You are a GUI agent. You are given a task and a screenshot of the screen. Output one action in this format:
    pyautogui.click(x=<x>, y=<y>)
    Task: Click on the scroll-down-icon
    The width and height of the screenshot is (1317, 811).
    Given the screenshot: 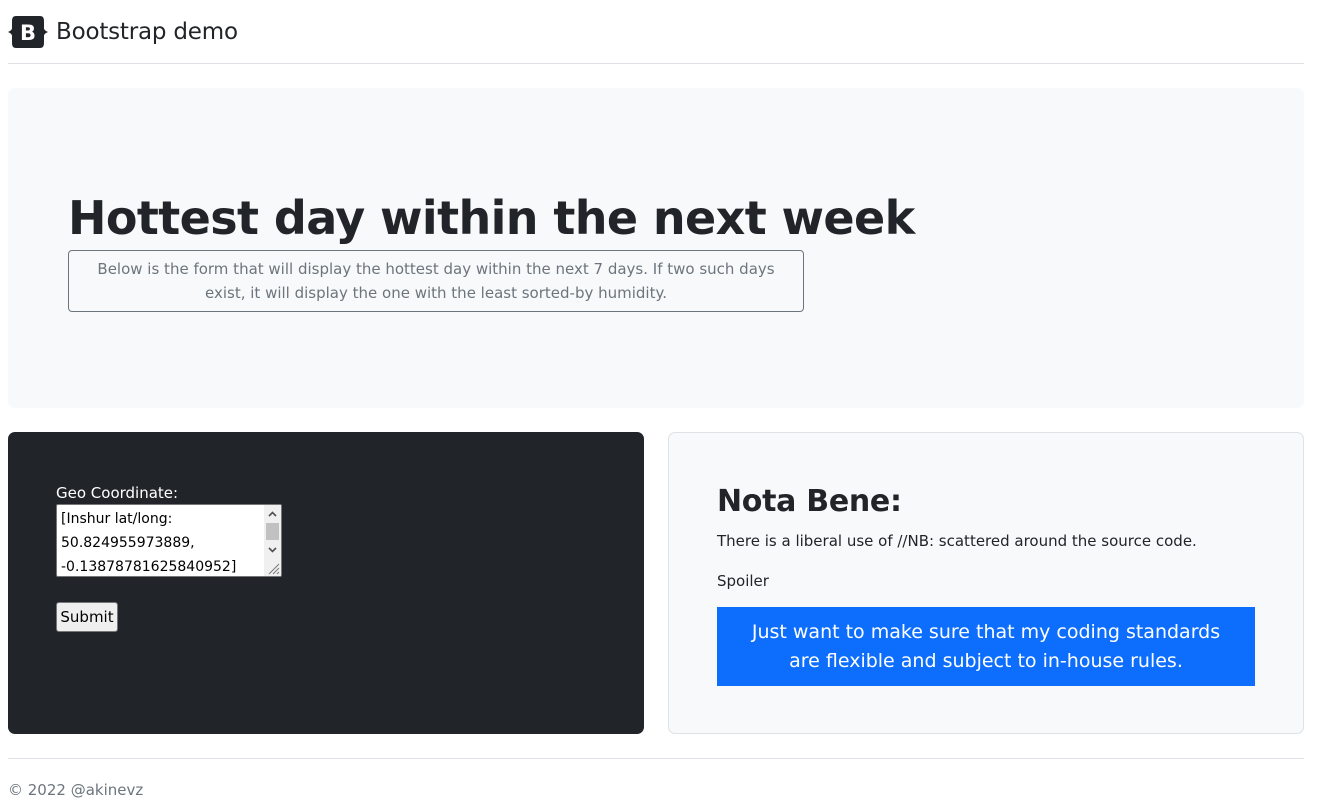 What is the action you would take?
    pyautogui.click(x=272, y=549)
    